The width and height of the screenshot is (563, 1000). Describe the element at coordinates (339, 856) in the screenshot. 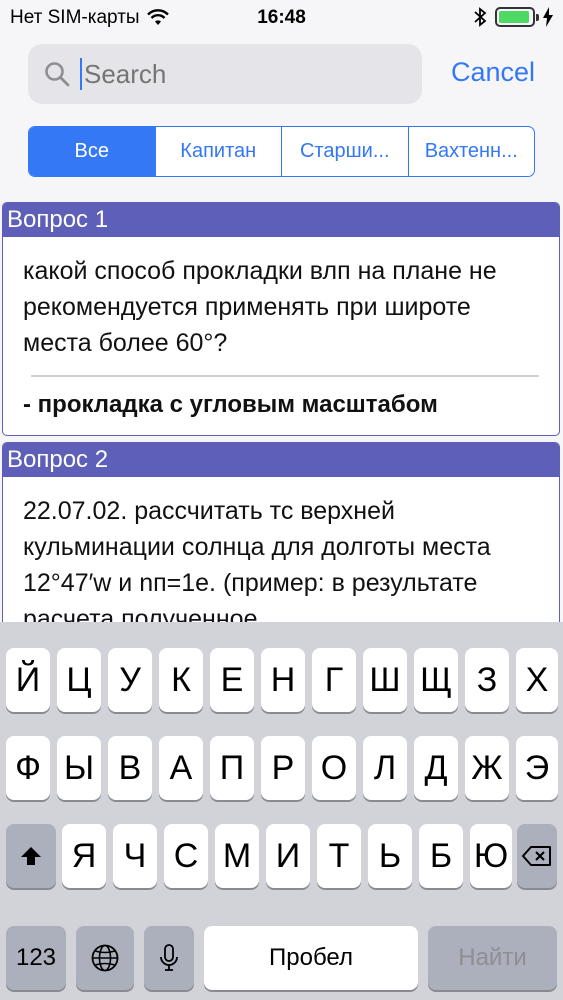

I see `key: Т` at that location.